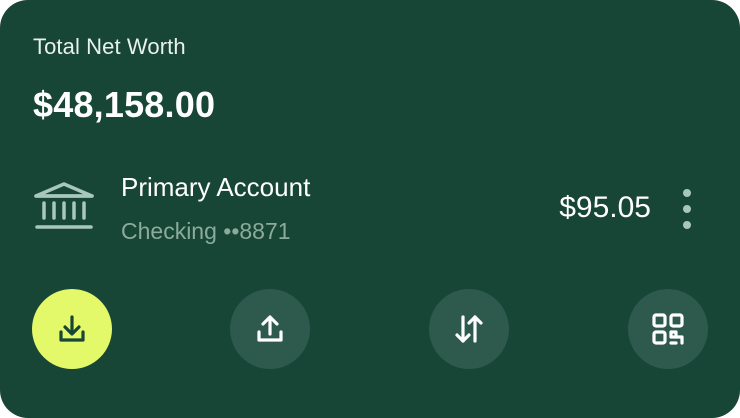 The height and width of the screenshot is (418, 740). Describe the element at coordinates (109, 46) in the screenshot. I see `net-worth-label: Total Net Worth` at that location.